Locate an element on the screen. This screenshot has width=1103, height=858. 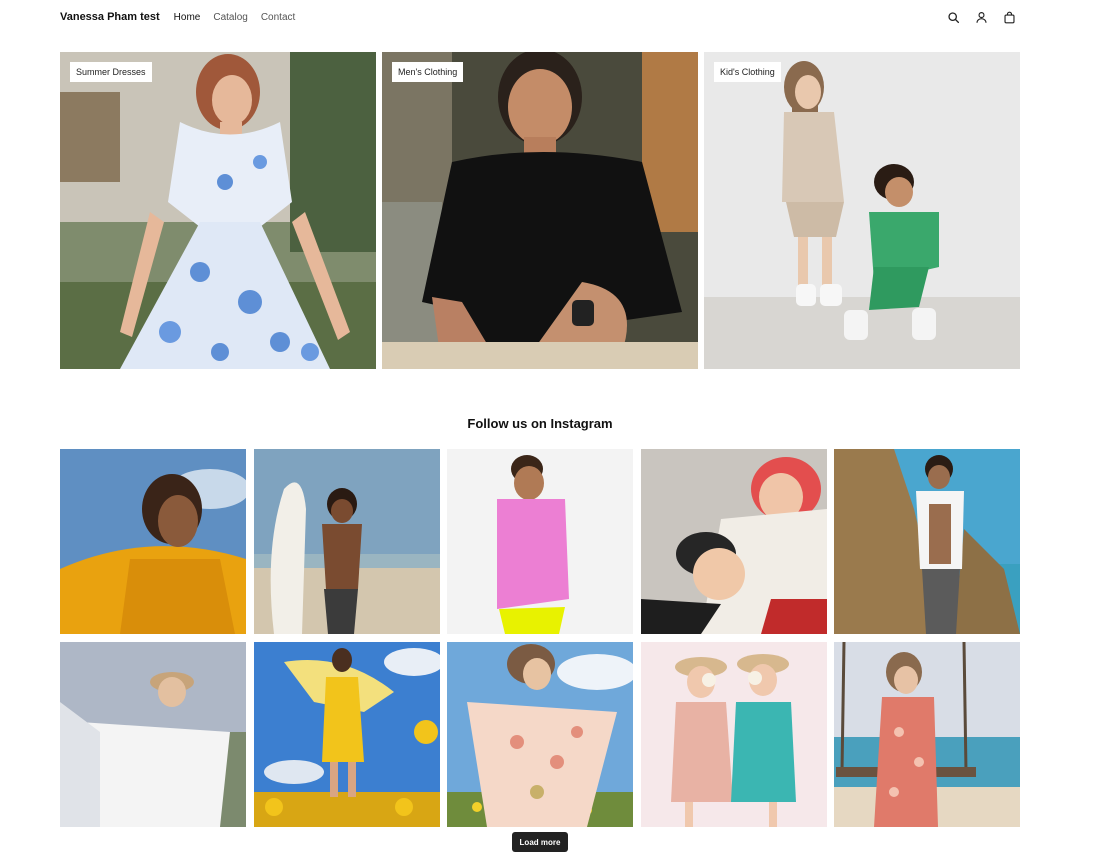
collection-mens-clothing: Men's Clothing is located at coordinates (540, 210).